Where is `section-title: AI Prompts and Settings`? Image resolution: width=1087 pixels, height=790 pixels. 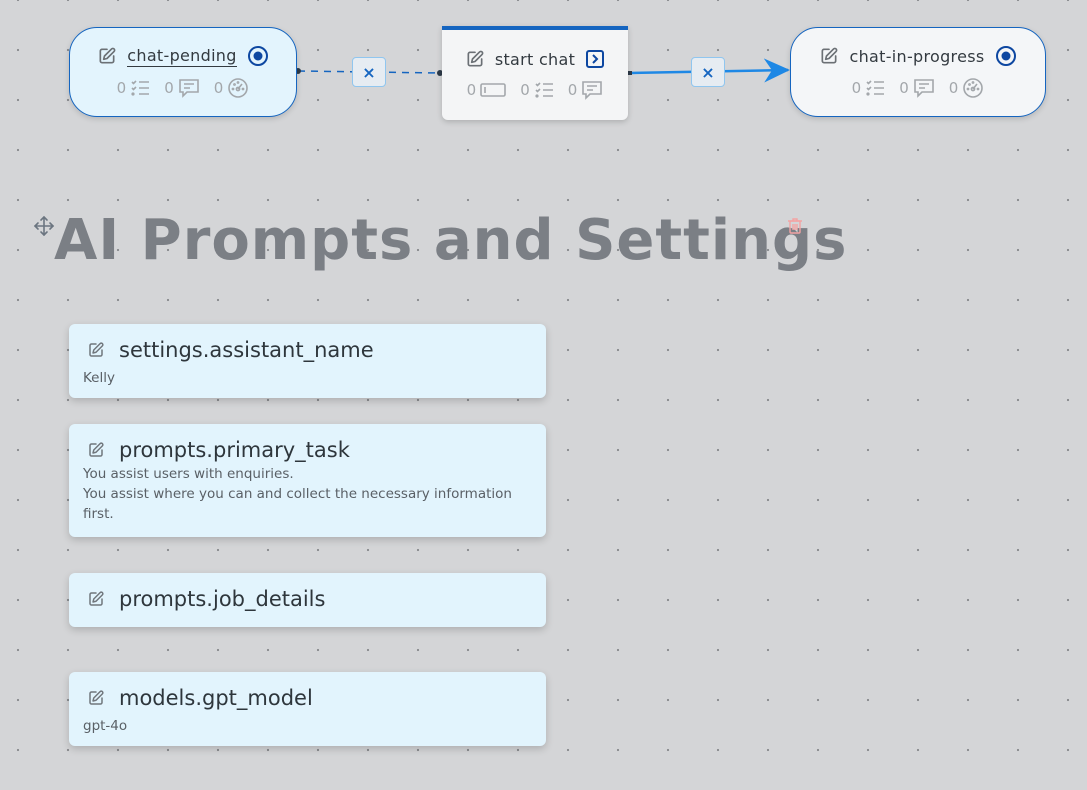
section-title: AI Prompts and Settings is located at coordinates (450, 240).